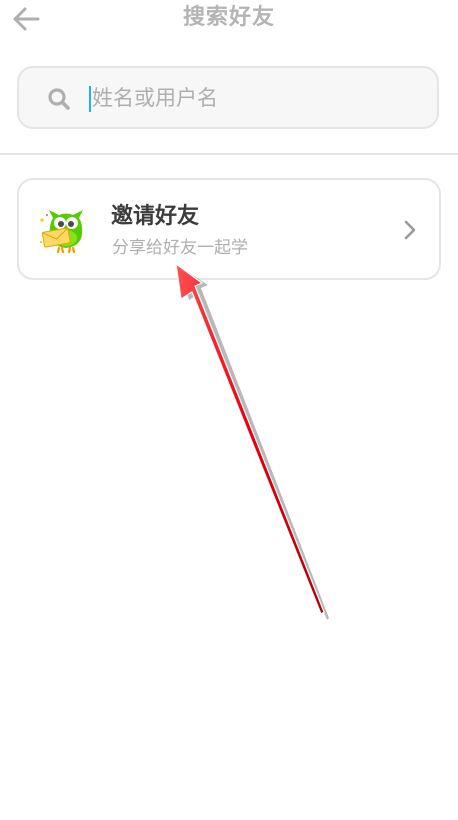  I want to click on divider, so click(229, 154).